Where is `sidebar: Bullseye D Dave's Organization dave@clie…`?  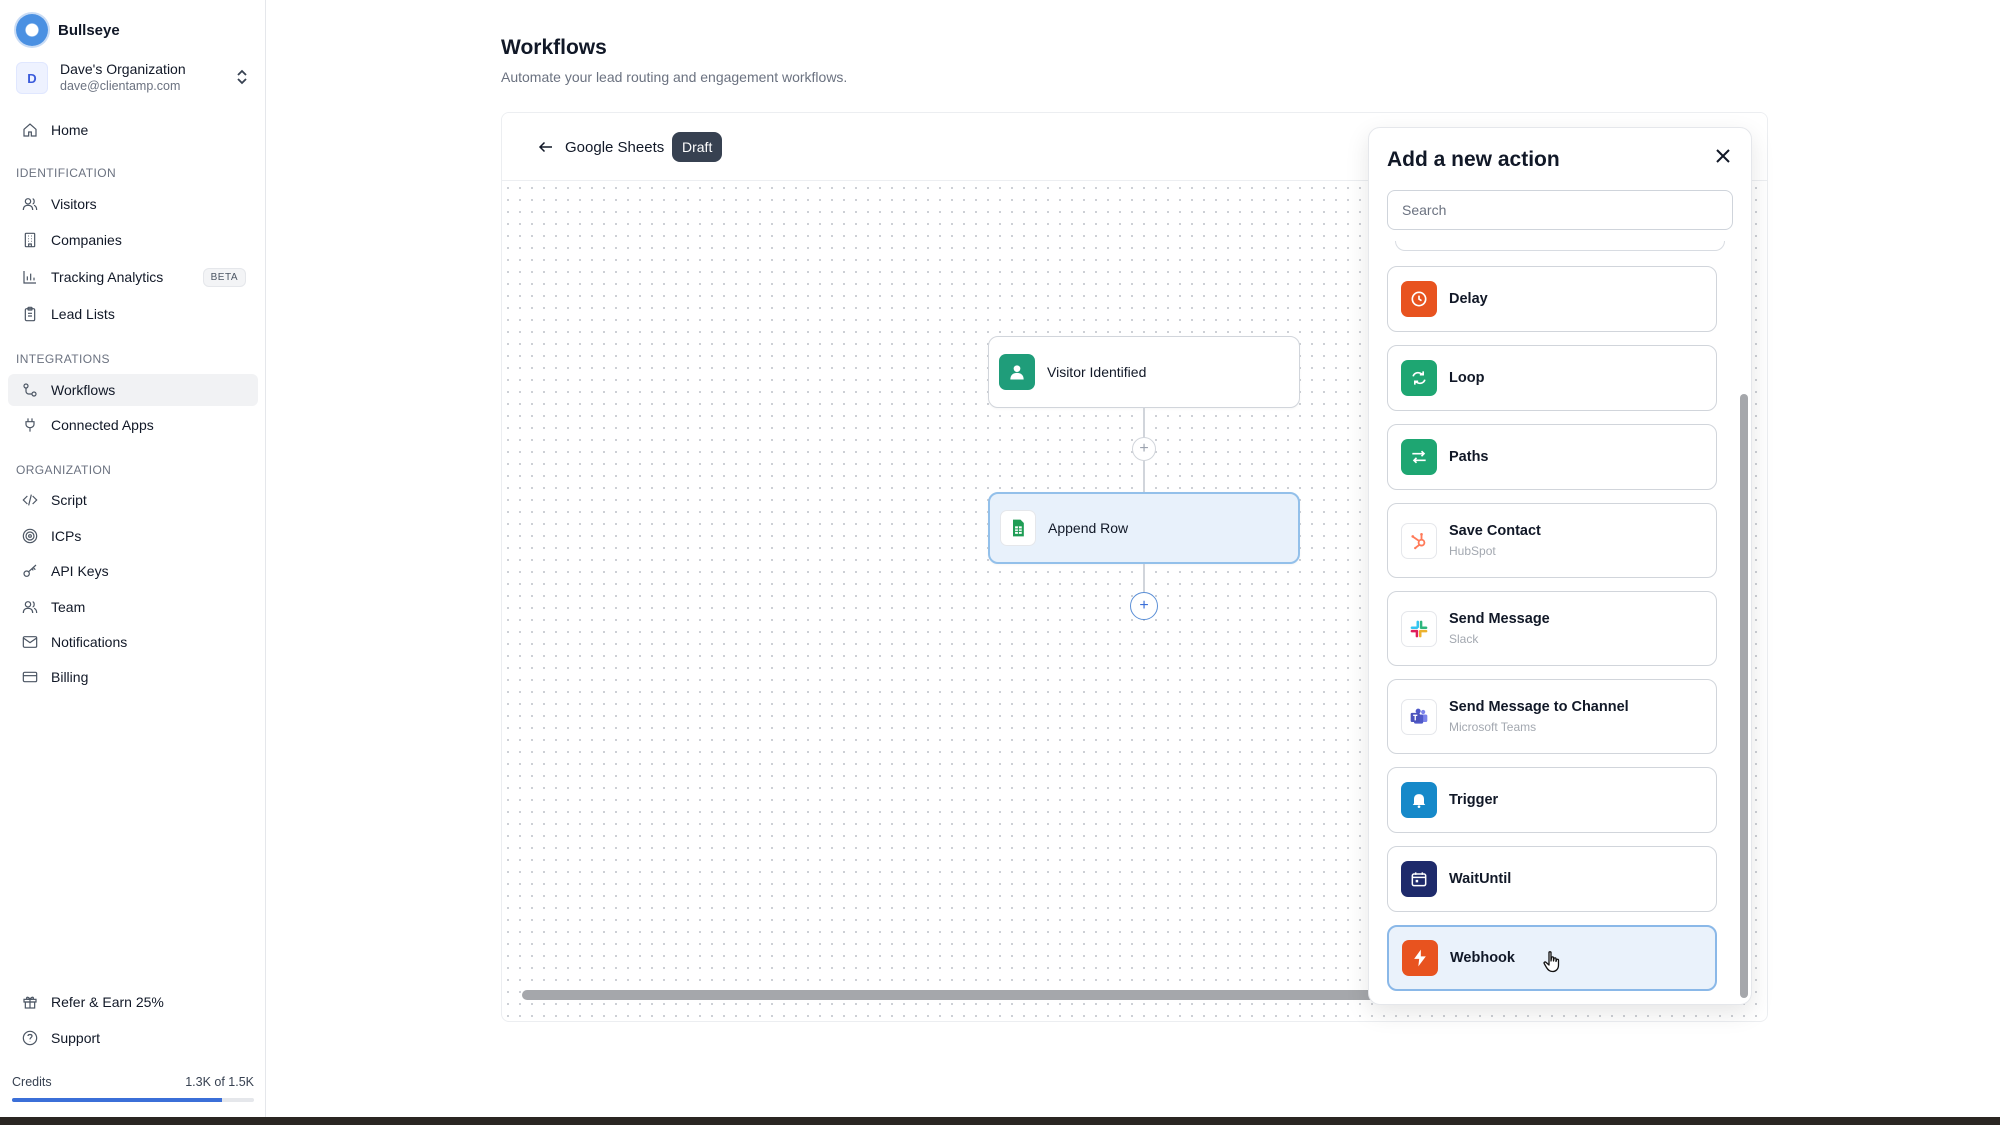 sidebar: Bullseye D Dave's Organization dave@clie… is located at coordinates (133, 558).